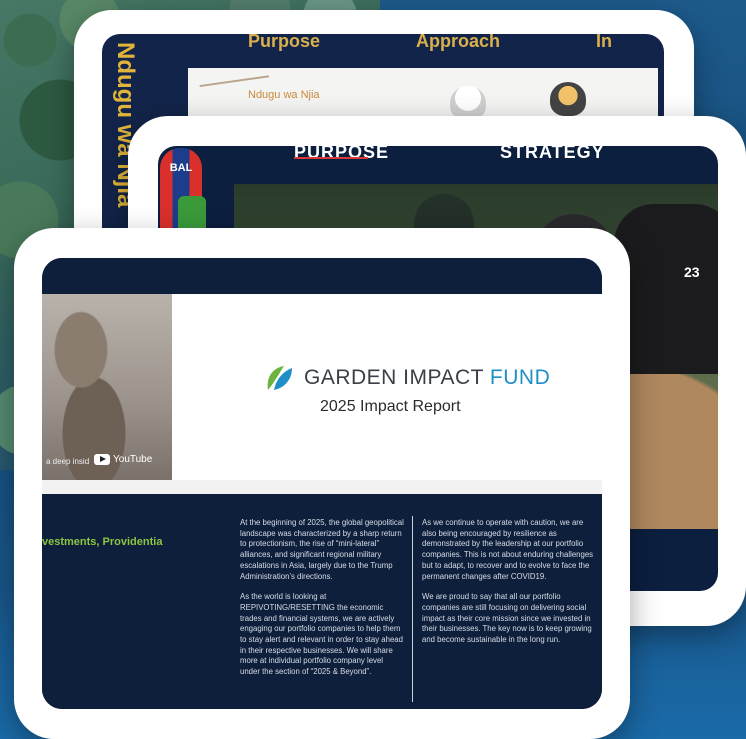 Image resolution: width=746 pixels, height=739 pixels. What do you see at coordinates (341, 154) in the screenshot?
I see `nav-purpose: PURPOSE` at bounding box center [341, 154].